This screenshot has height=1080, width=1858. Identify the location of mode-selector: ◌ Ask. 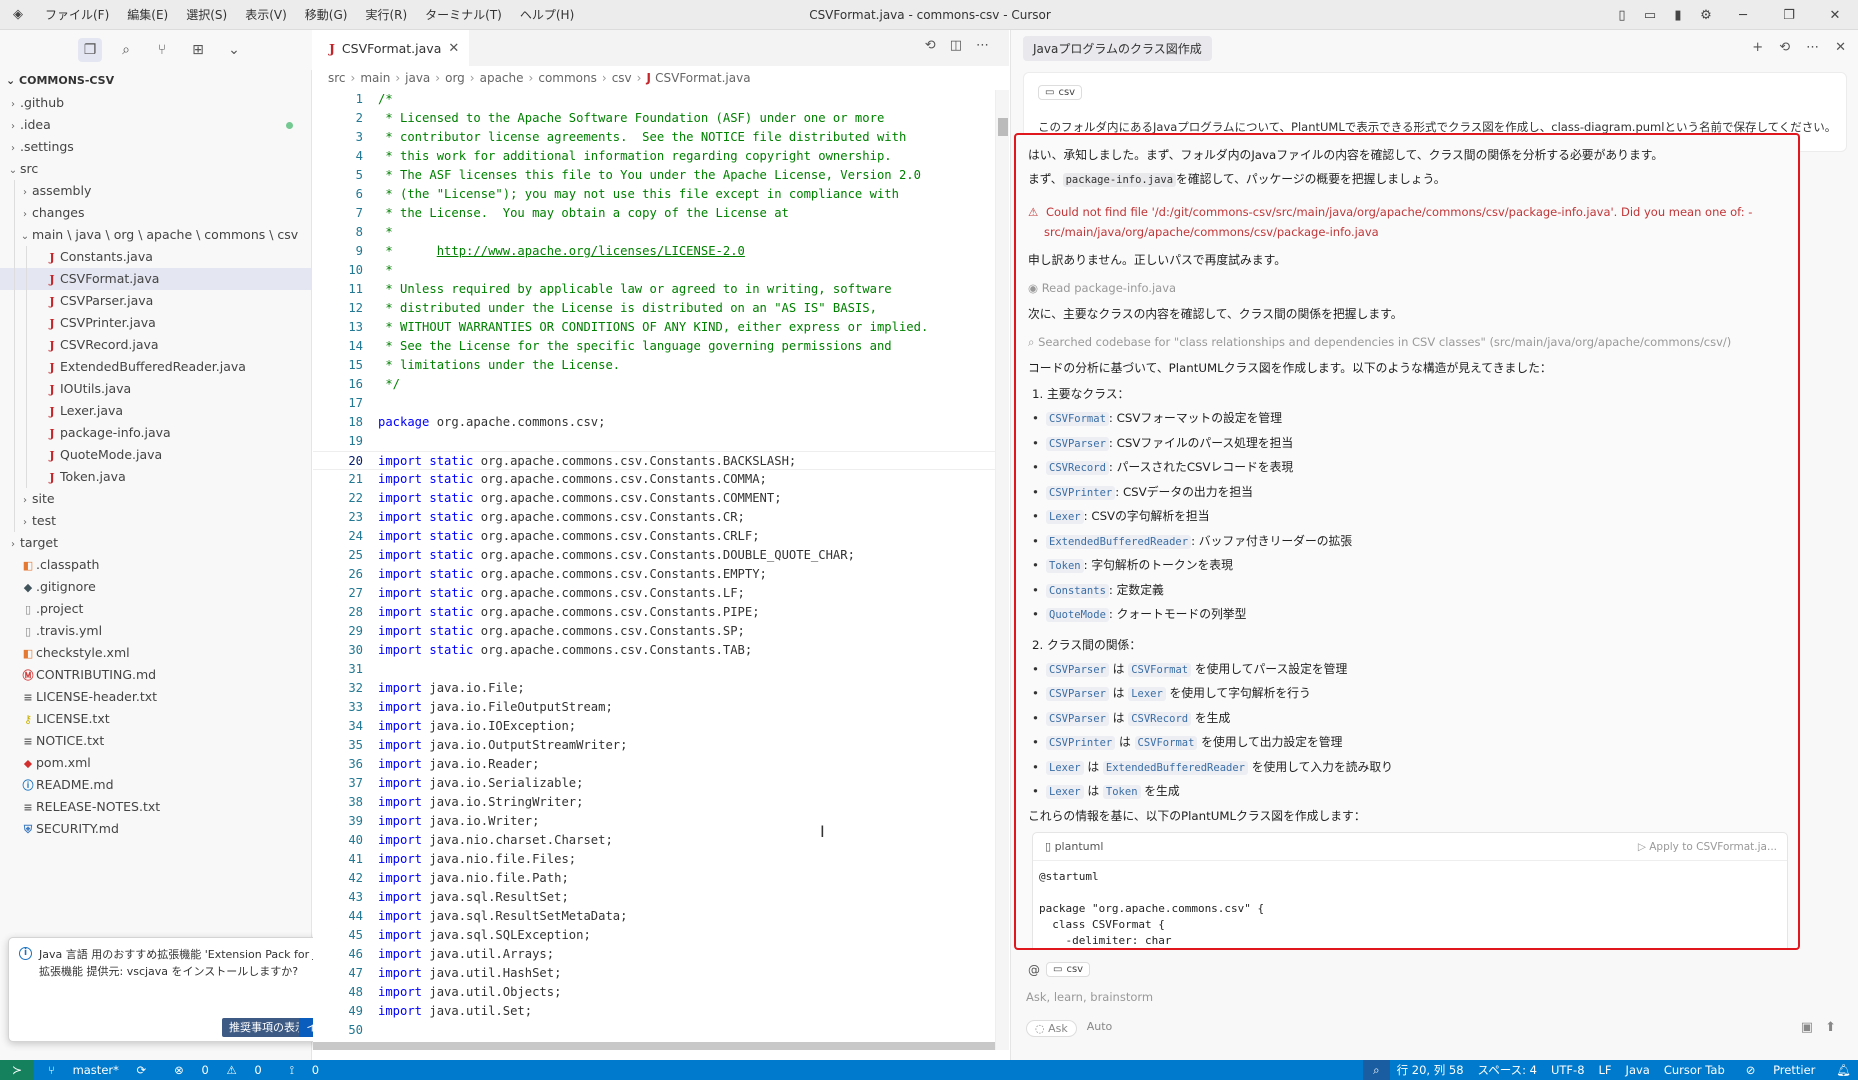
(1051, 1028).